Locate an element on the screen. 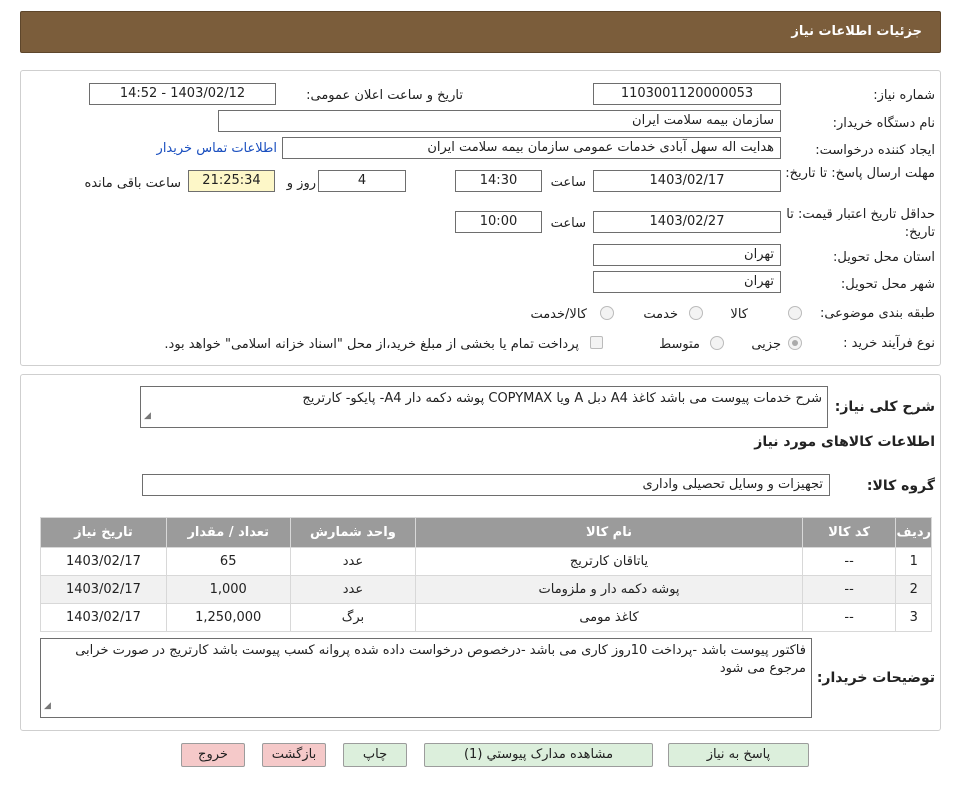 Image resolution: width=953 pixels, height=786 pixels. goods-group-label: گروه کالا: is located at coordinates (900, 486).